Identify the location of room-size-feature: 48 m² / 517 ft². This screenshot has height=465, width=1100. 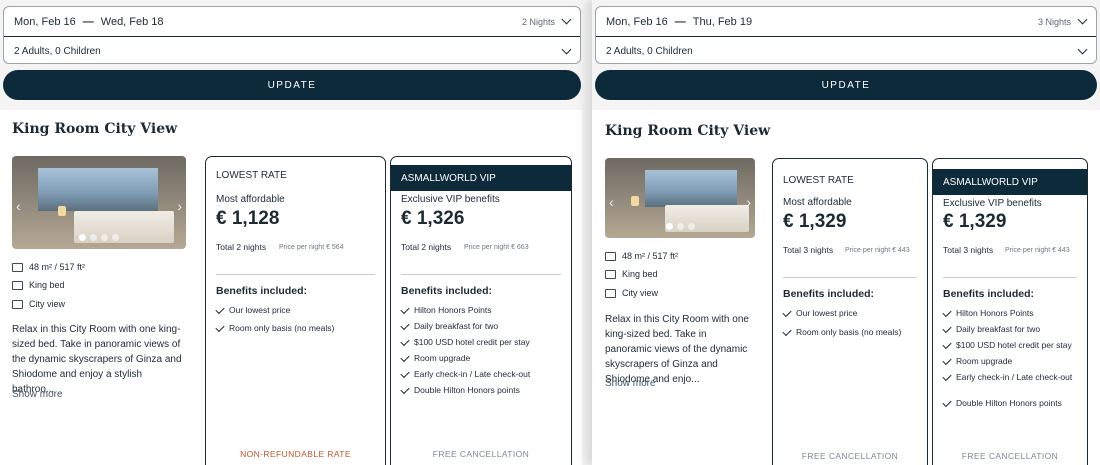
(48, 267).